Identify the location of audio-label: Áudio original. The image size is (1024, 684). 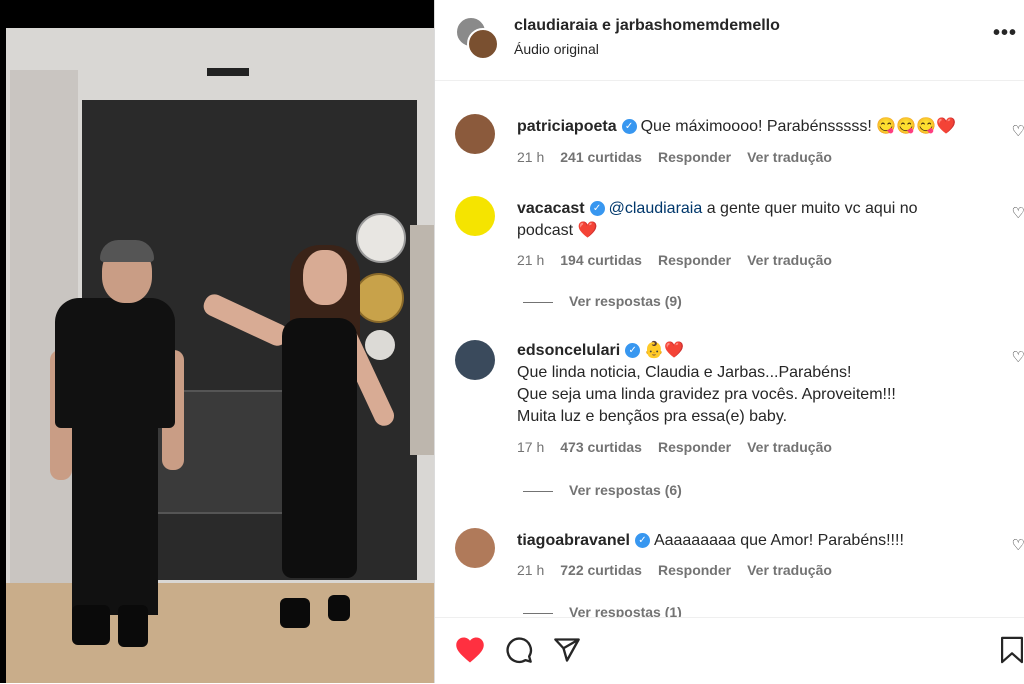
(556, 49).